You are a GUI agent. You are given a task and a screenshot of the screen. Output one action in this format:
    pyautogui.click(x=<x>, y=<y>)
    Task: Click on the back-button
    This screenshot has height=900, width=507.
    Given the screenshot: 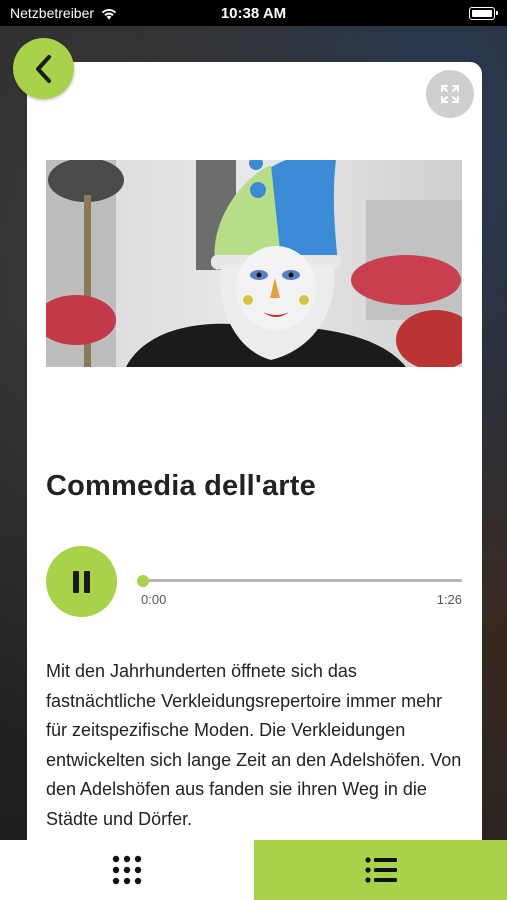 What is the action you would take?
    pyautogui.click(x=43, y=68)
    